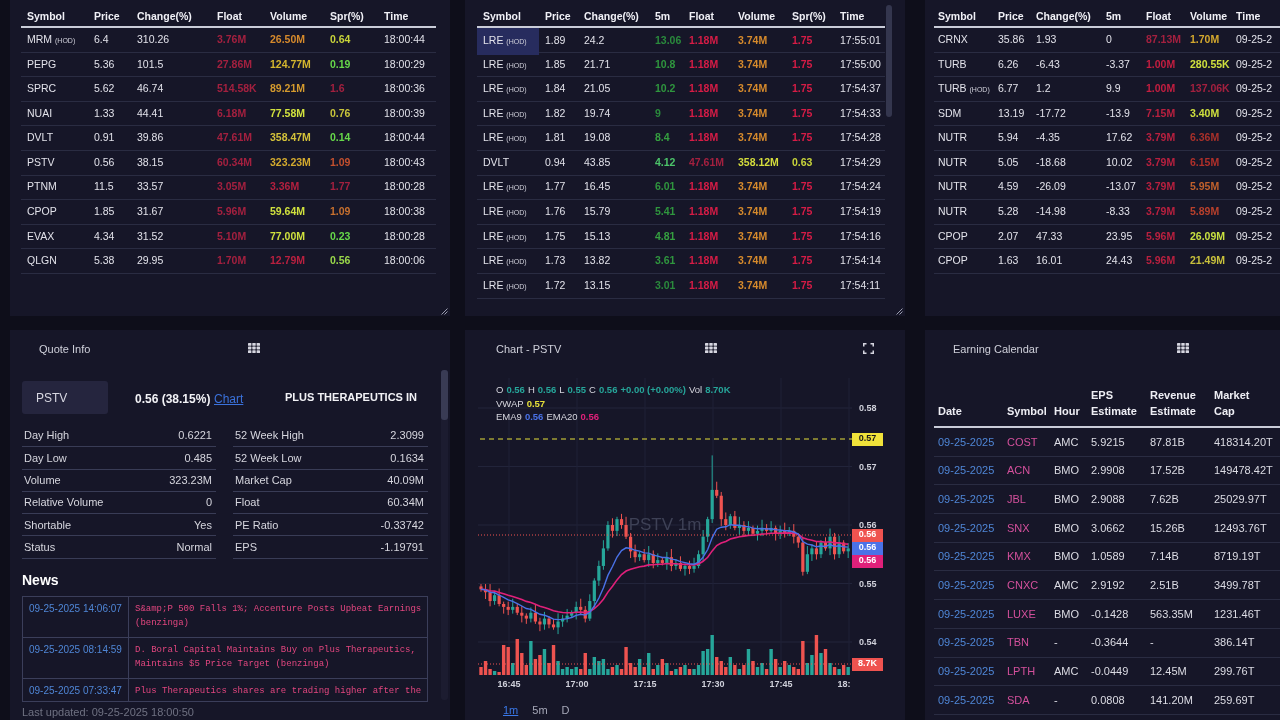  Describe the element at coordinates (665, 187) in the screenshot. I see `table-cell-text: 6.01` at that location.